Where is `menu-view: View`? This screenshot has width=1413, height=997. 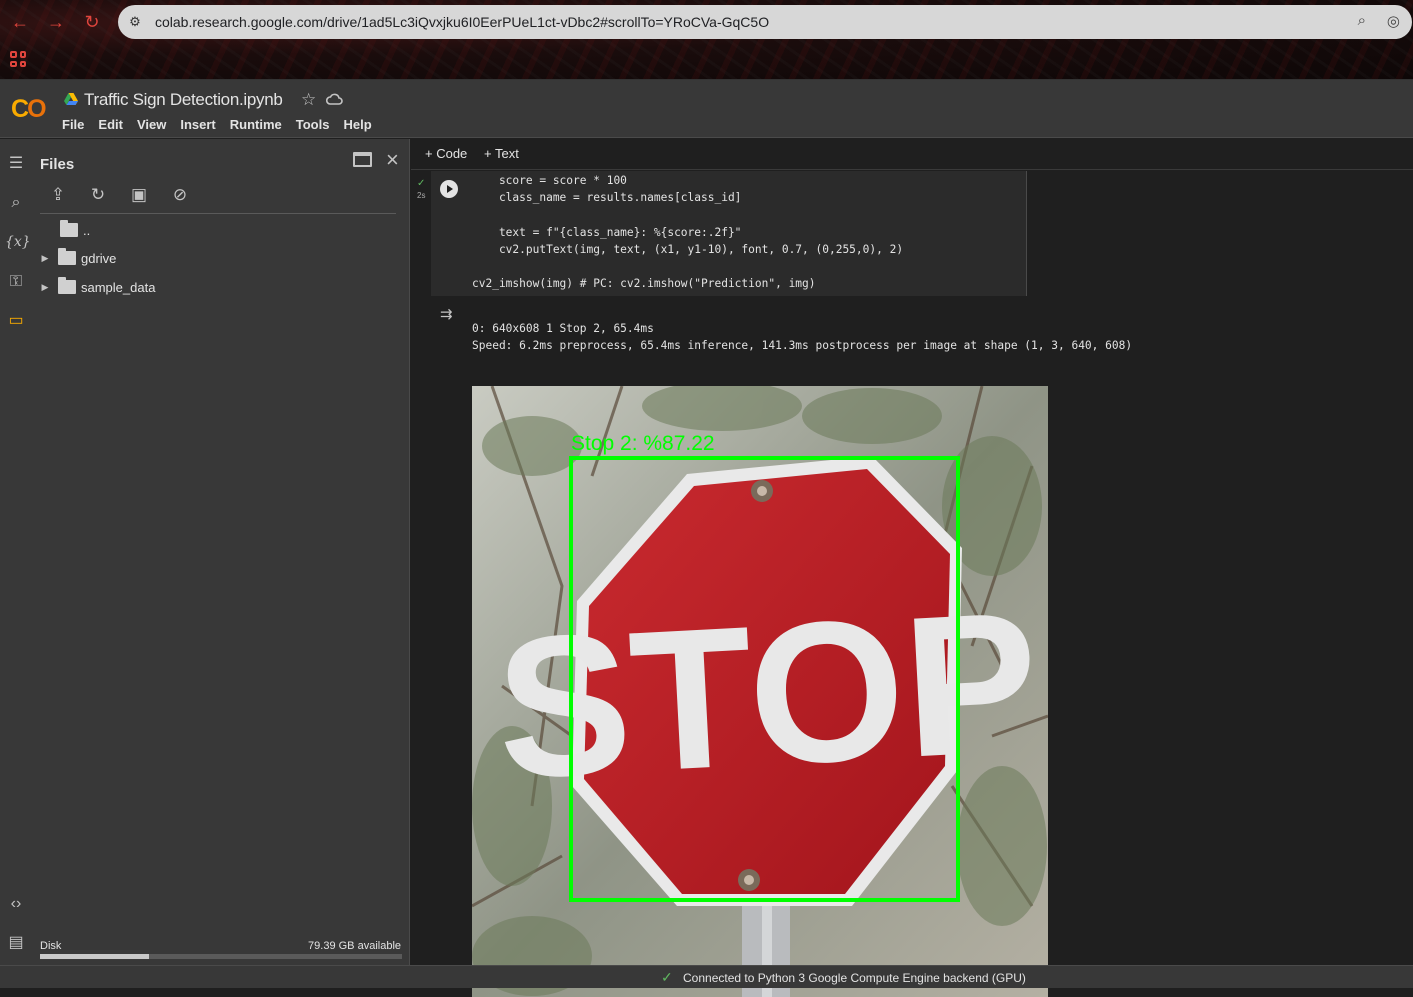 menu-view: View is located at coordinates (151, 124).